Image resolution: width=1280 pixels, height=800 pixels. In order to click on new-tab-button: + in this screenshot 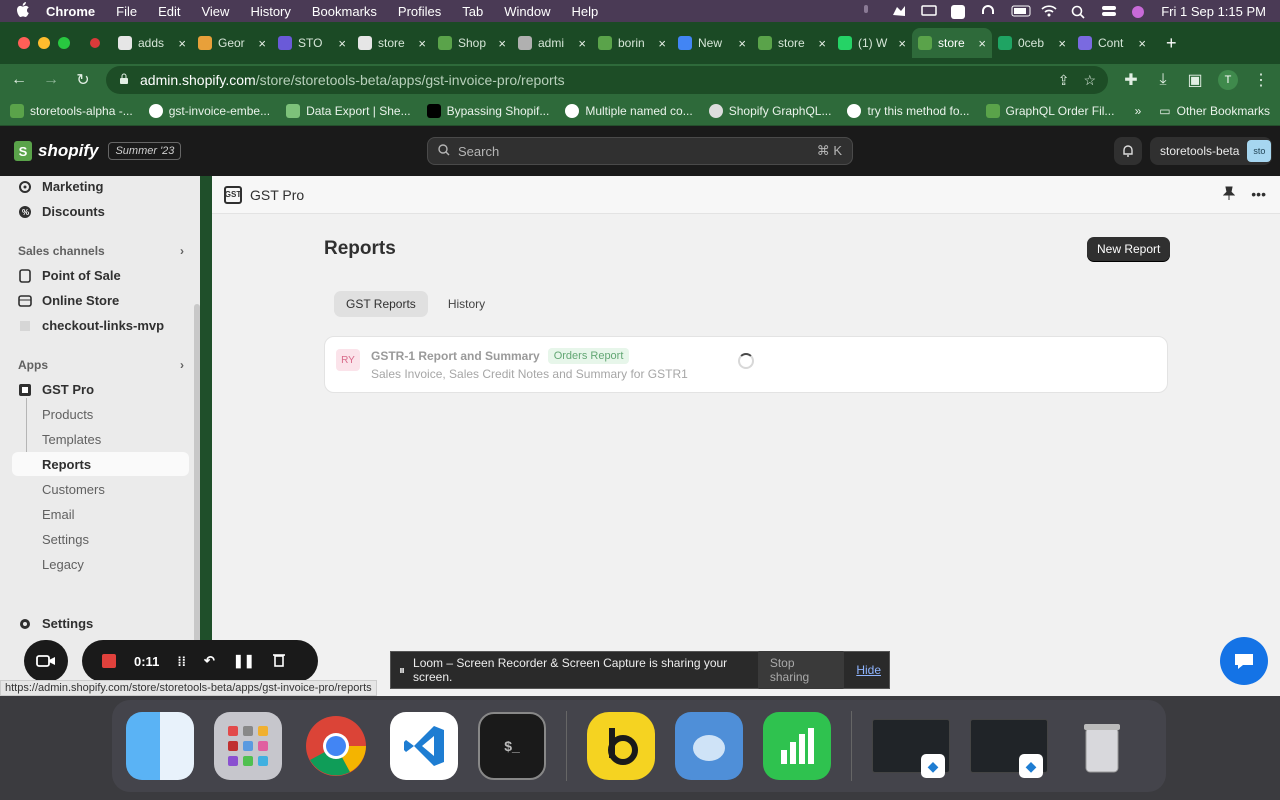, I will do `click(1171, 43)`.